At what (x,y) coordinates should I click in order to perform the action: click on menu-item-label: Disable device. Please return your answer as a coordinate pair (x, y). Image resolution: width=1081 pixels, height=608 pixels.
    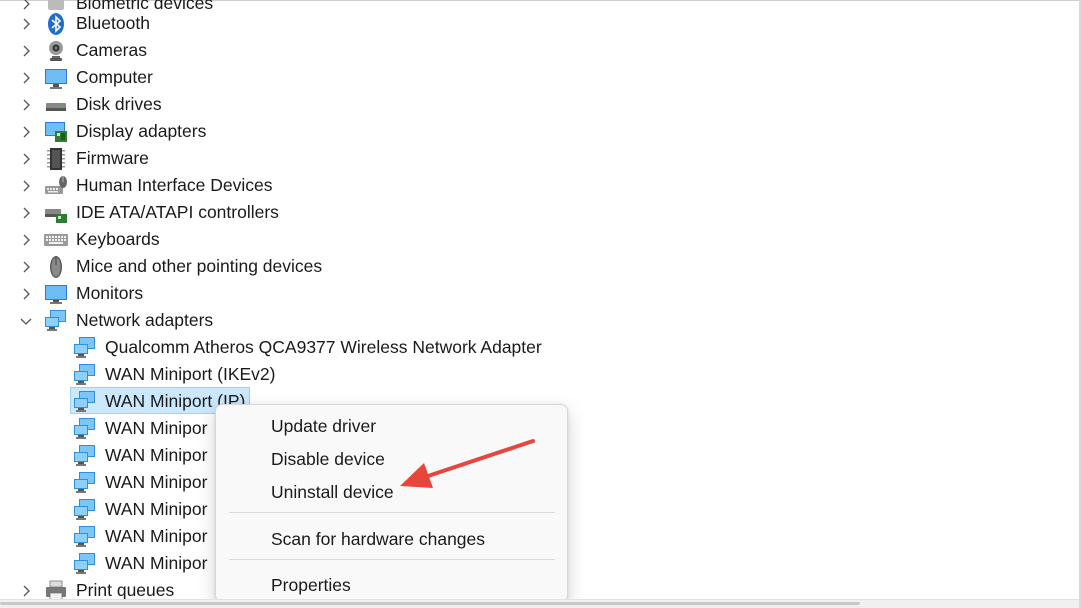
    Looking at the image, I should click on (328, 459).